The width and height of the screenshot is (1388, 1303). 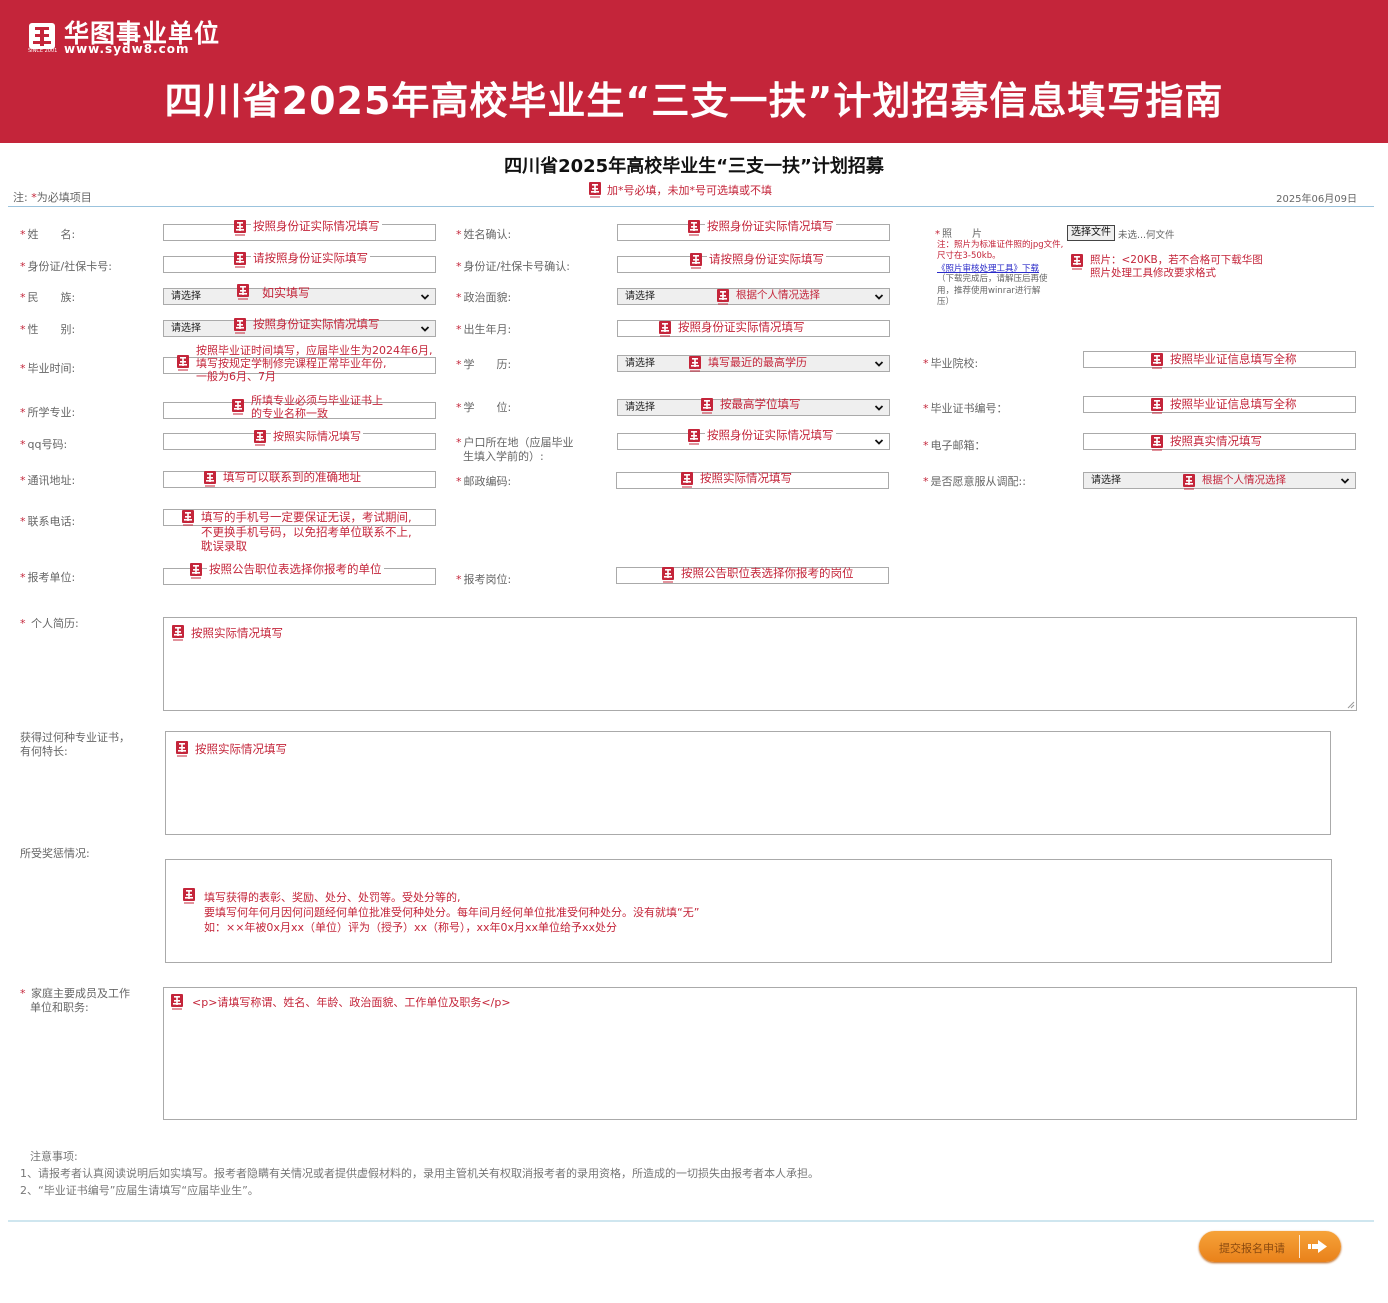 I want to click on family-label: * 家庭主要成员及工作 单位和职务:, so click(x=75, y=1000).